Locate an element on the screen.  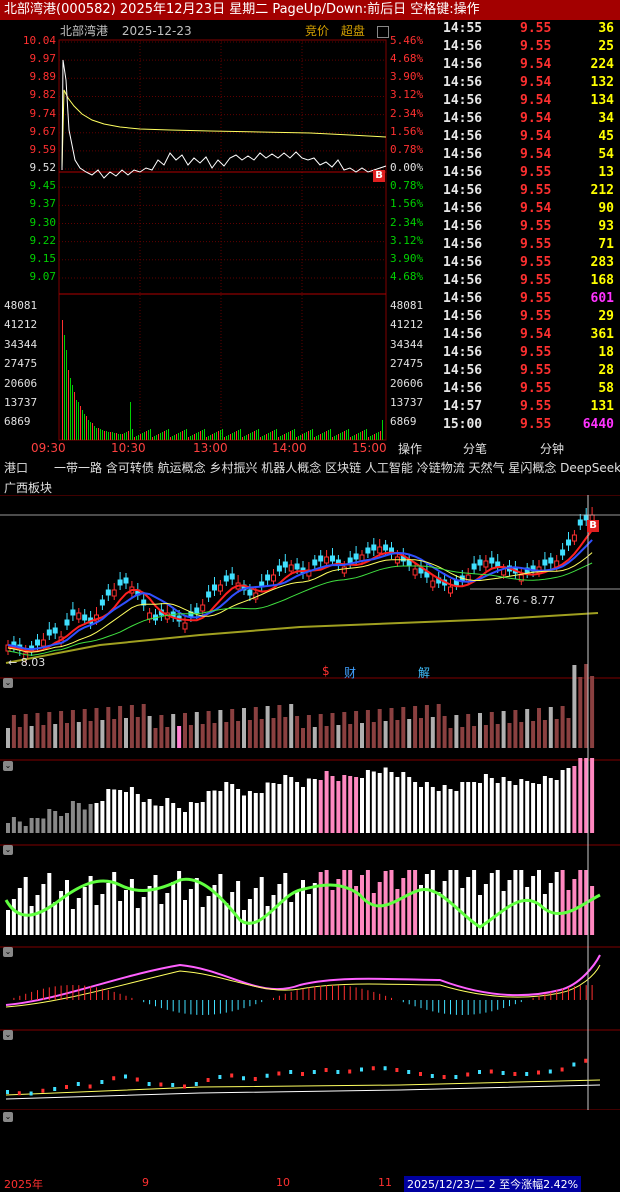
tab-ticks: 分笔 is located at coordinates (475, 449).